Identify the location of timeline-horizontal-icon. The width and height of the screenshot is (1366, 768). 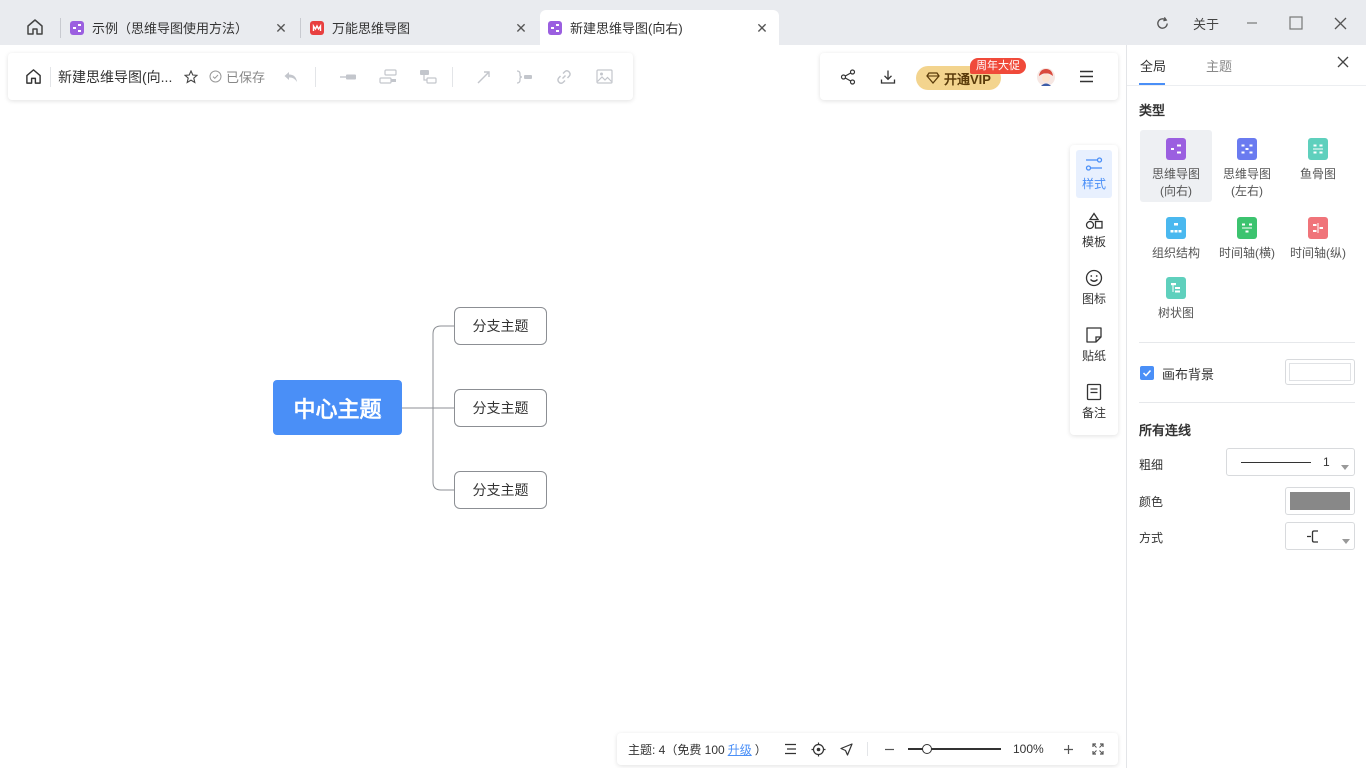
(1247, 228).